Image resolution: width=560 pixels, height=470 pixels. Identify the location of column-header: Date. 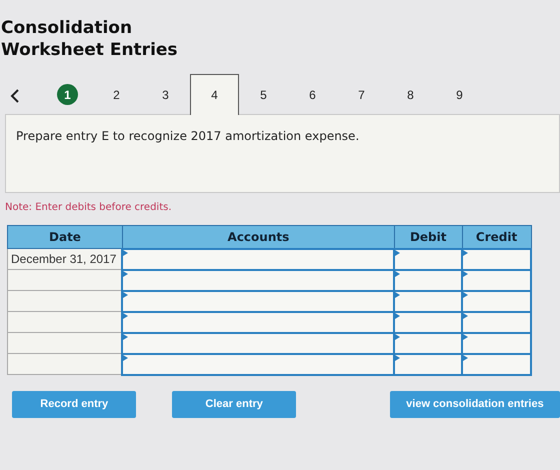
(65, 237).